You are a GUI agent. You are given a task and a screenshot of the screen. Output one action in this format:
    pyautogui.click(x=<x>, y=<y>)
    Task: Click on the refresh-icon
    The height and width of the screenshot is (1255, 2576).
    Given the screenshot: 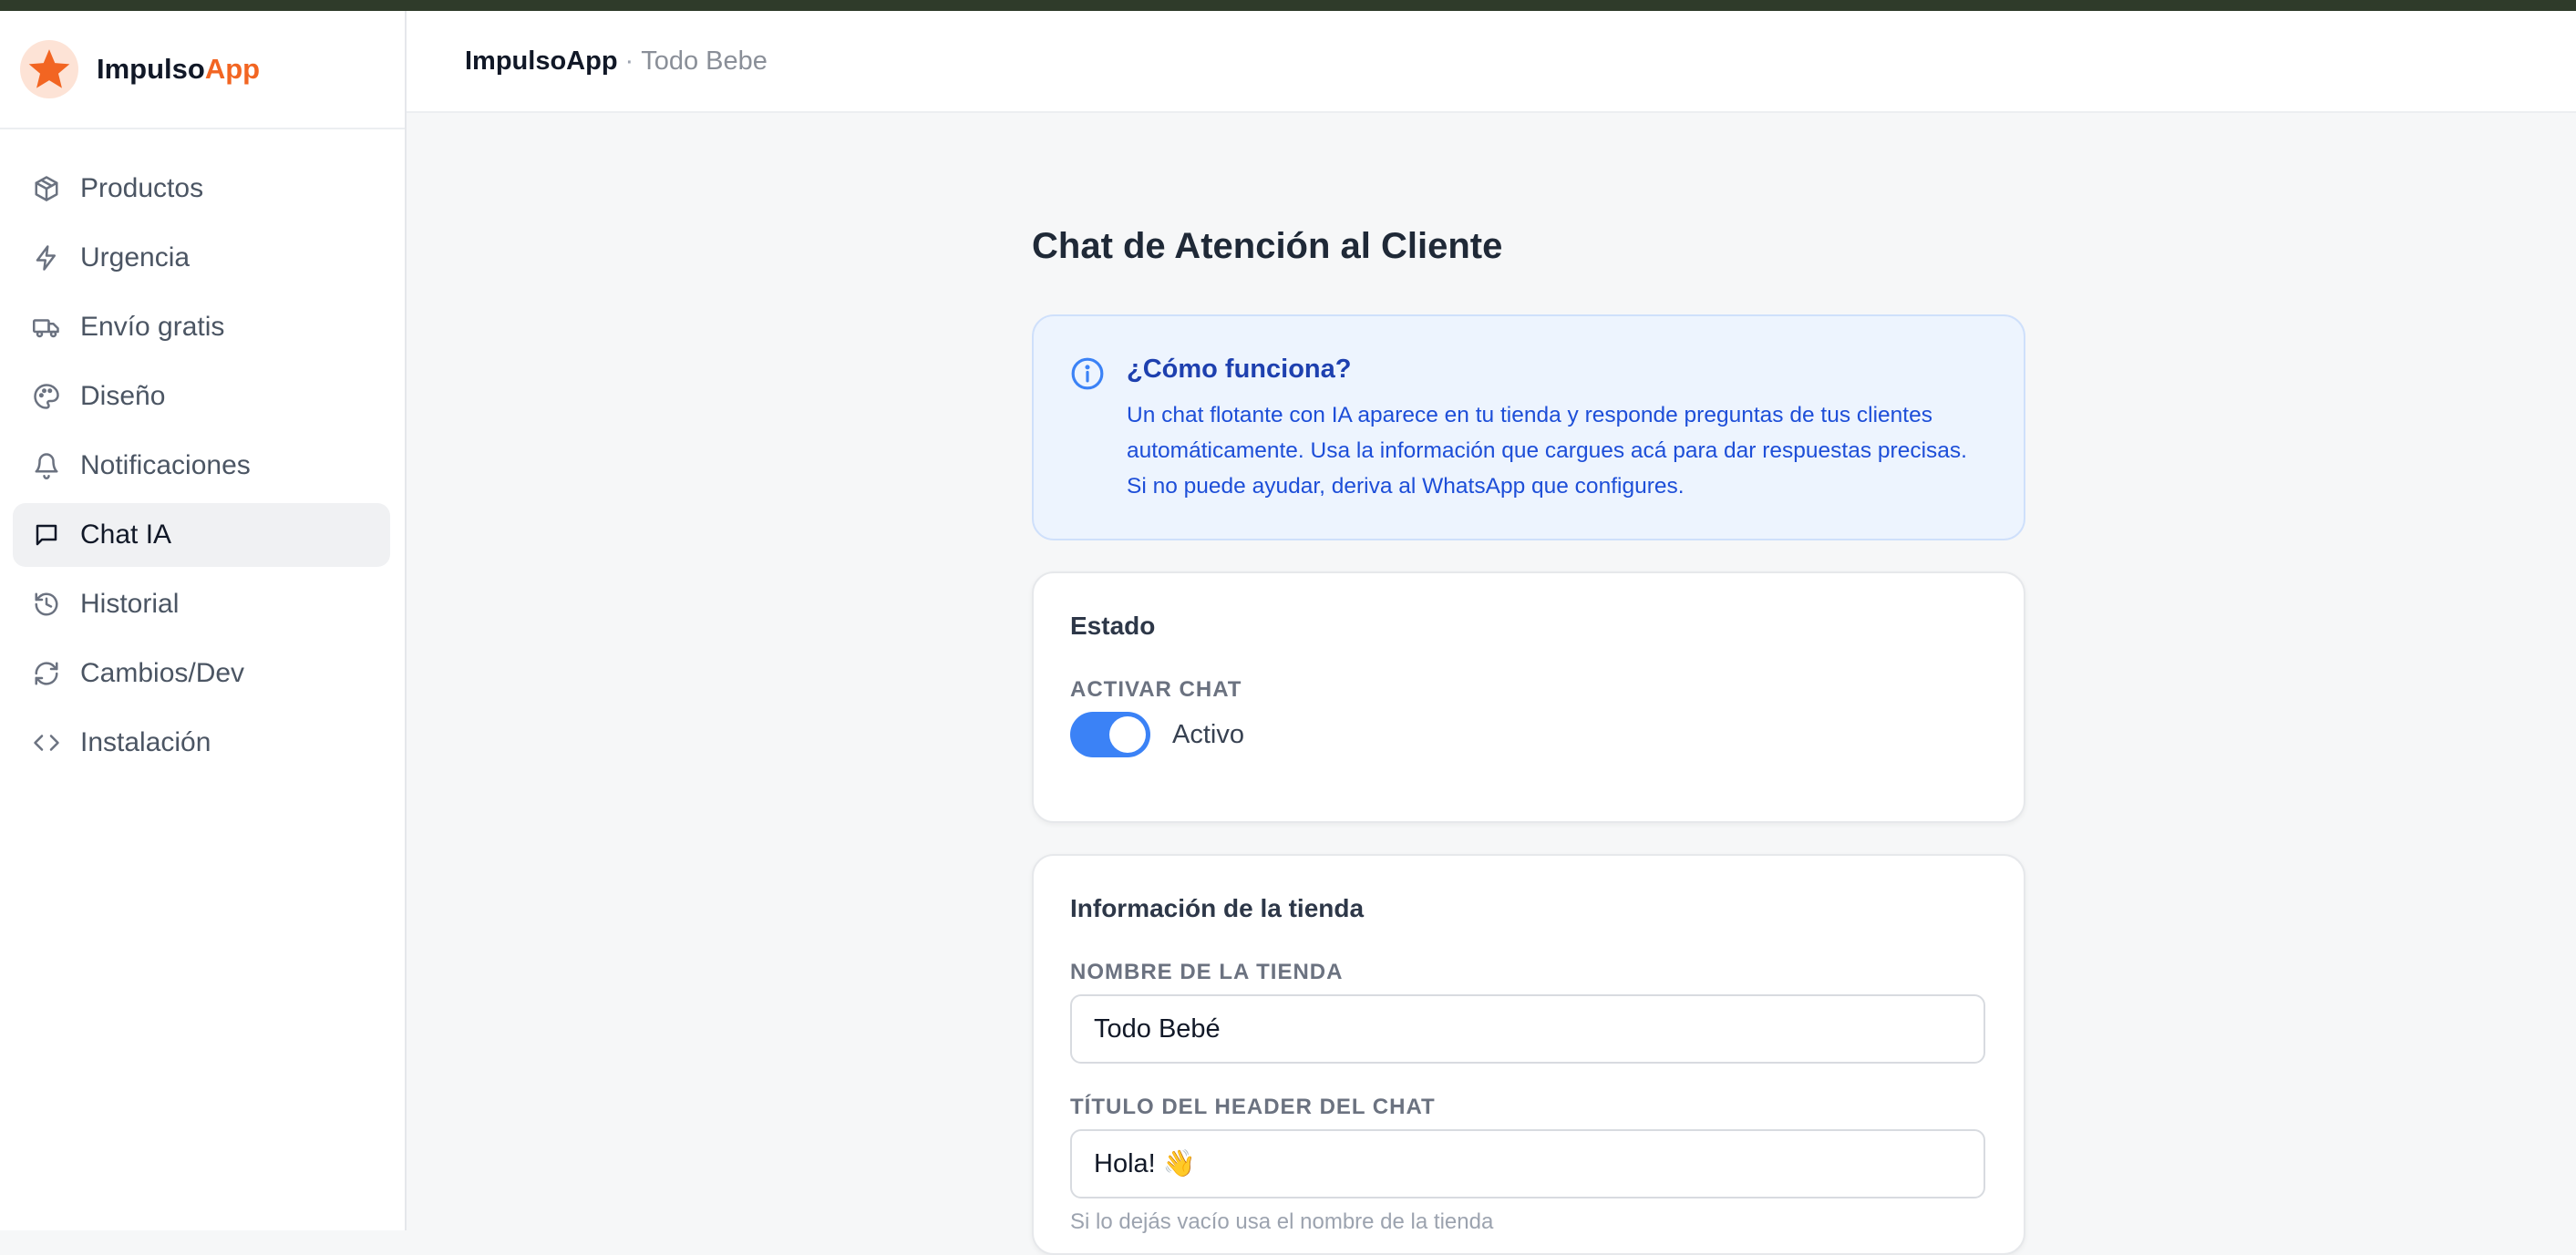 What is the action you would take?
    pyautogui.click(x=46, y=673)
    